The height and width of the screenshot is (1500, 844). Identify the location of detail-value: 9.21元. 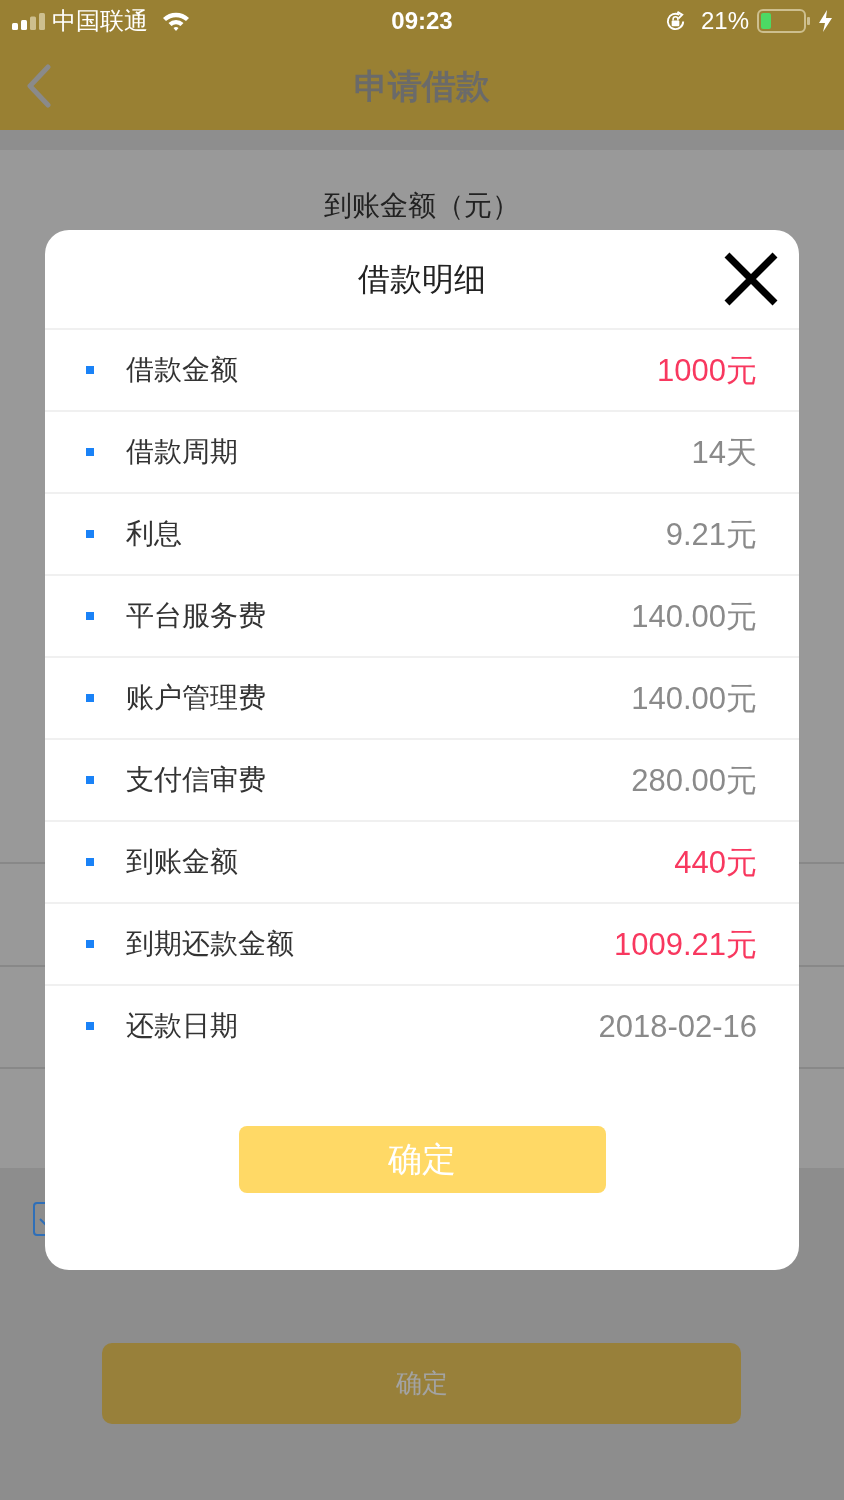
(711, 534).